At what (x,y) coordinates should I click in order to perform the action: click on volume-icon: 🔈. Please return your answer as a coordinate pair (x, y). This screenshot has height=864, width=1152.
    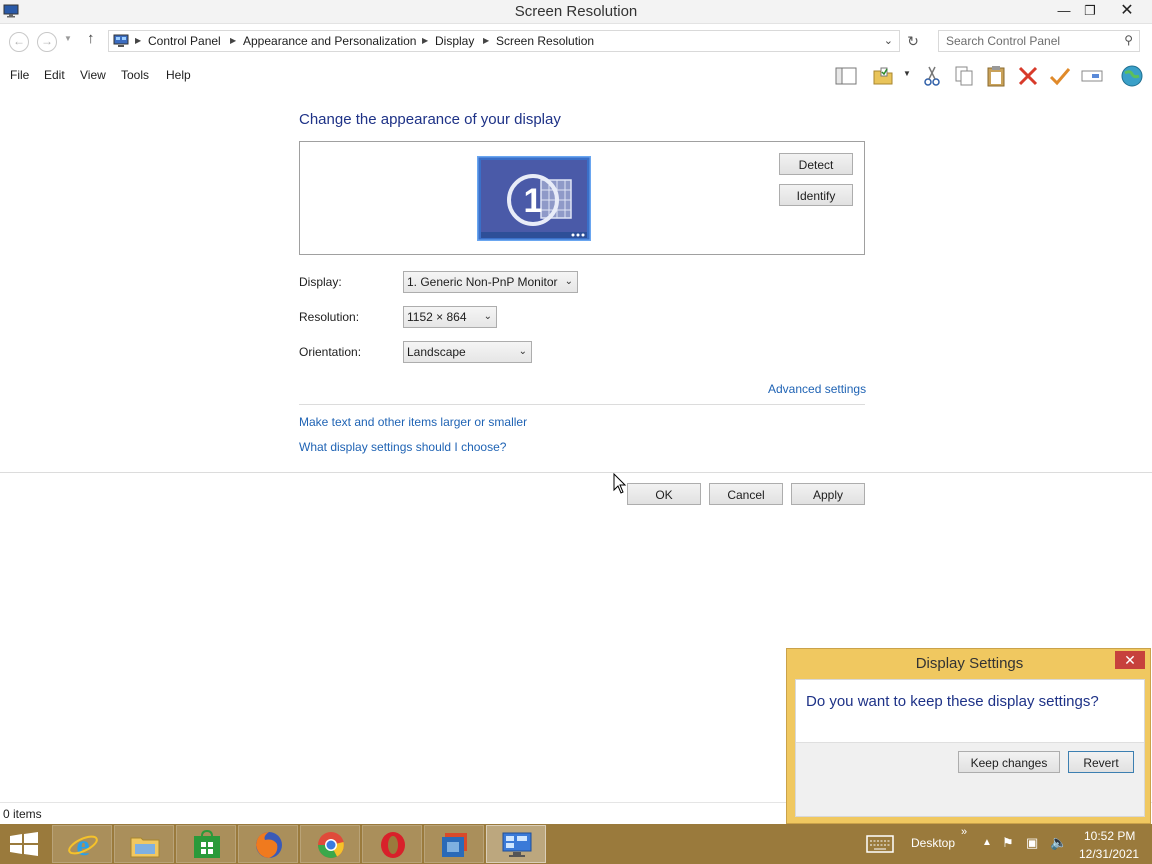
    Looking at the image, I should click on (1058, 842).